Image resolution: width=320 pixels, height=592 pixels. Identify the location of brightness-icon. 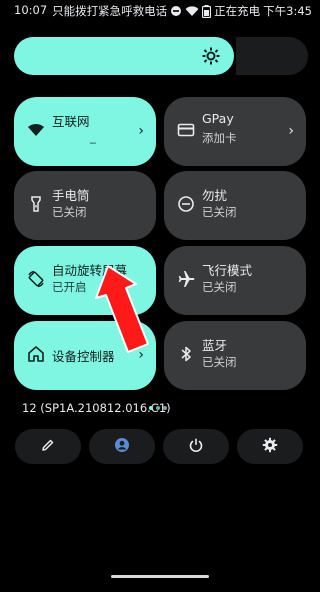
(211, 58).